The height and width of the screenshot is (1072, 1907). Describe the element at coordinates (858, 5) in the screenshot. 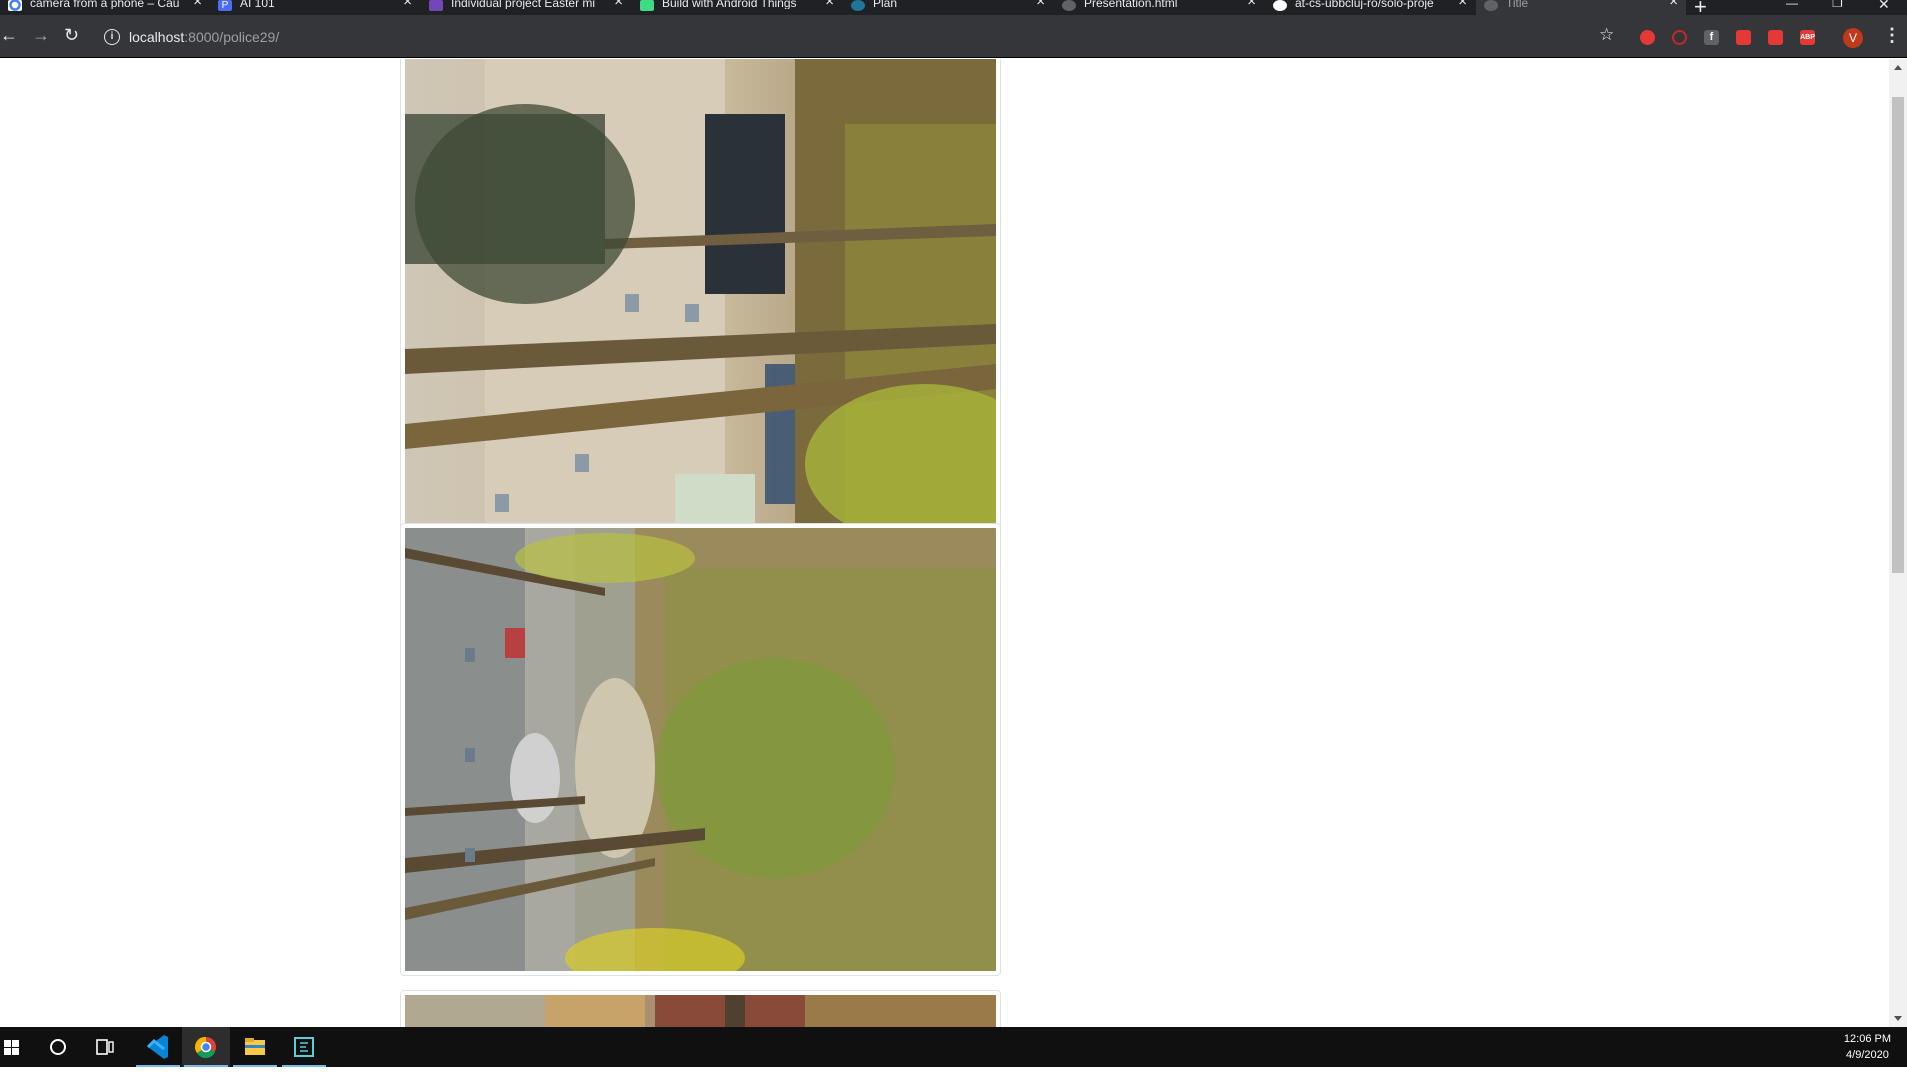

I see `wordpress-icon` at that location.